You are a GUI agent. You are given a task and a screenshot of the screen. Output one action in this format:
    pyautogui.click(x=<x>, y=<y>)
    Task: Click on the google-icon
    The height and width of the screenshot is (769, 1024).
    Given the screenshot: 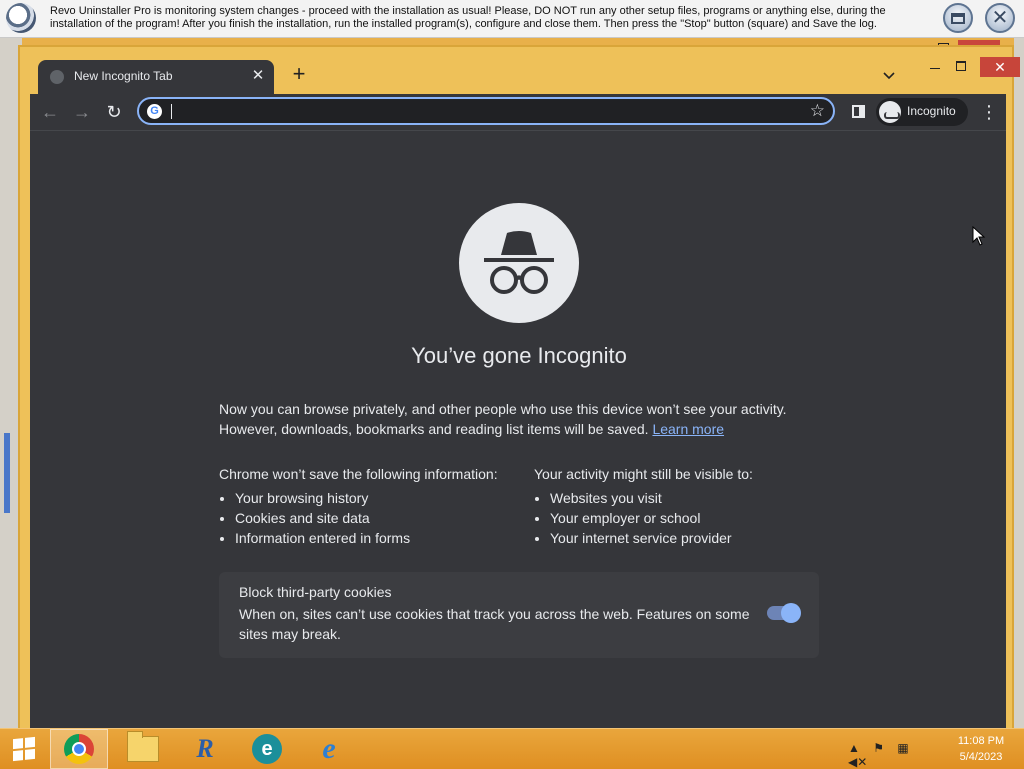 What is the action you would take?
    pyautogui.click(x=154, y=111)
    